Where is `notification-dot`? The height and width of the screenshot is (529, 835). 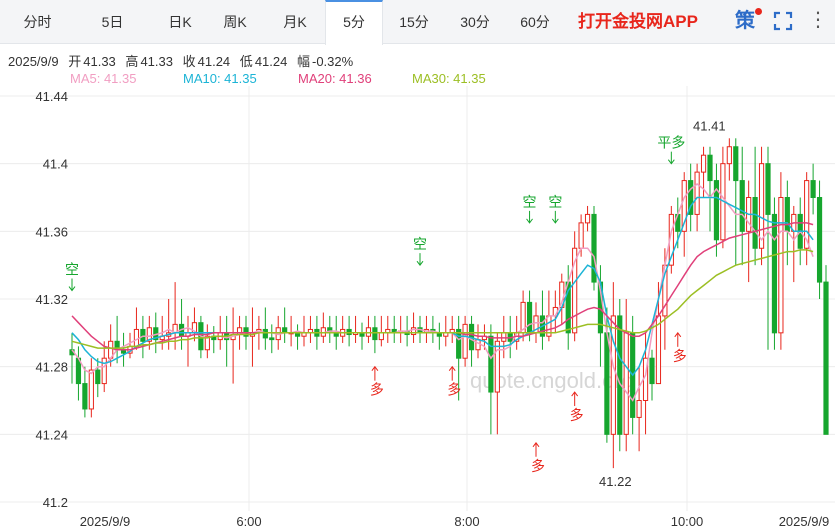
notification-dot is located at coordinates (758, 11).